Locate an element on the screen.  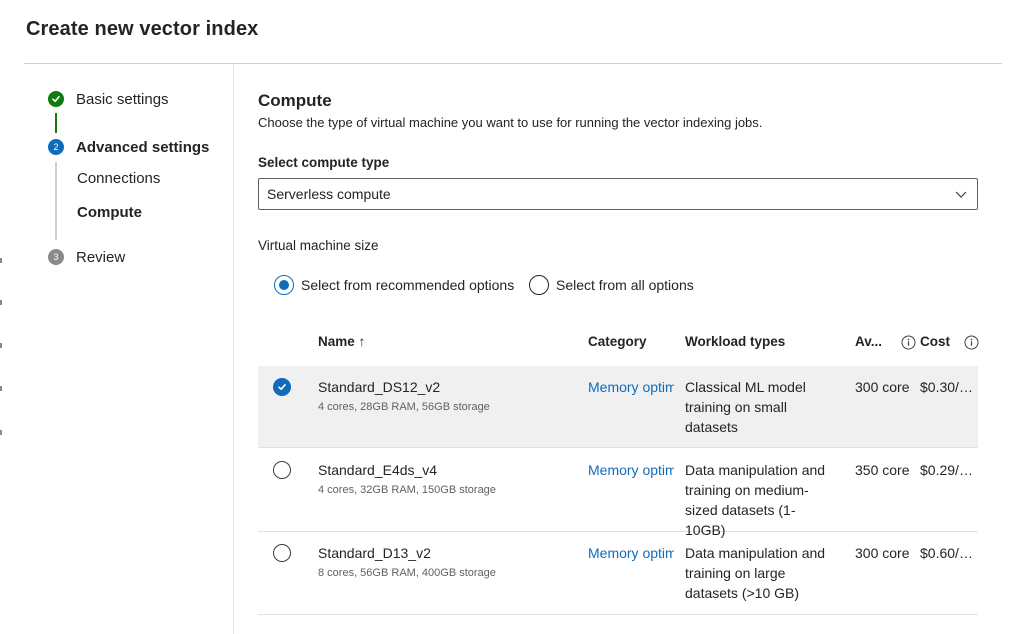
radio-selected-icon is located at coordinates (284, 285).